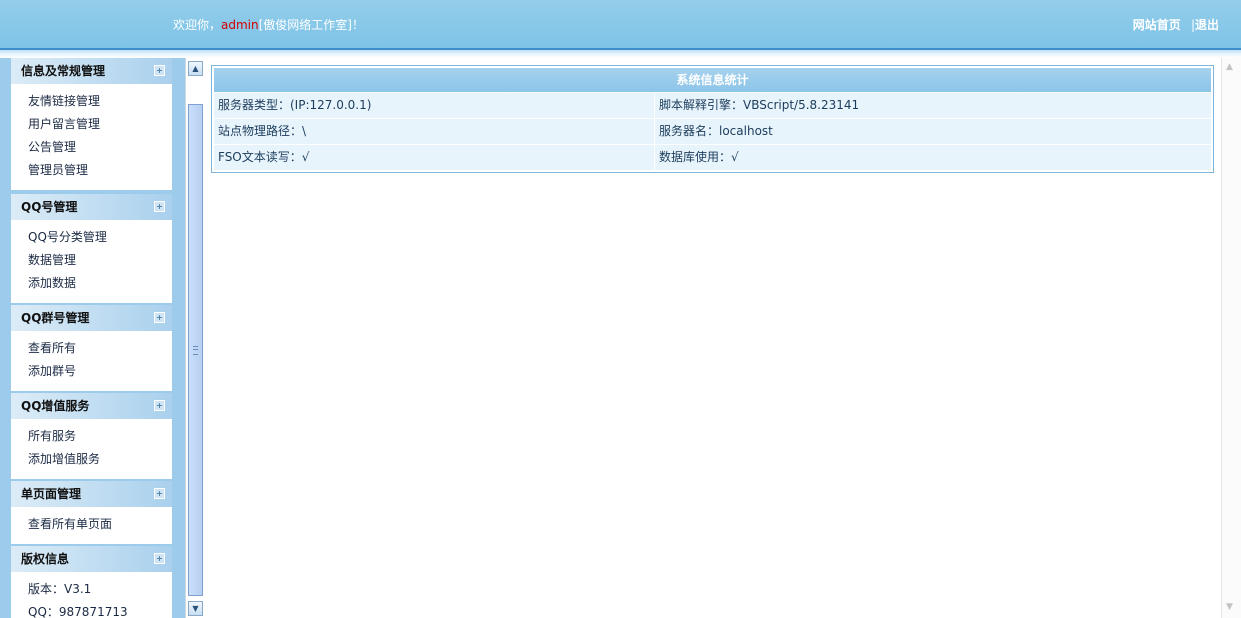 This screenshot has height=618, width=1241. What do you see at coordinates (100, 348) in the screenshot?
I see `menu-item-view-all: 查看所有` at bounding box center [100, 348].